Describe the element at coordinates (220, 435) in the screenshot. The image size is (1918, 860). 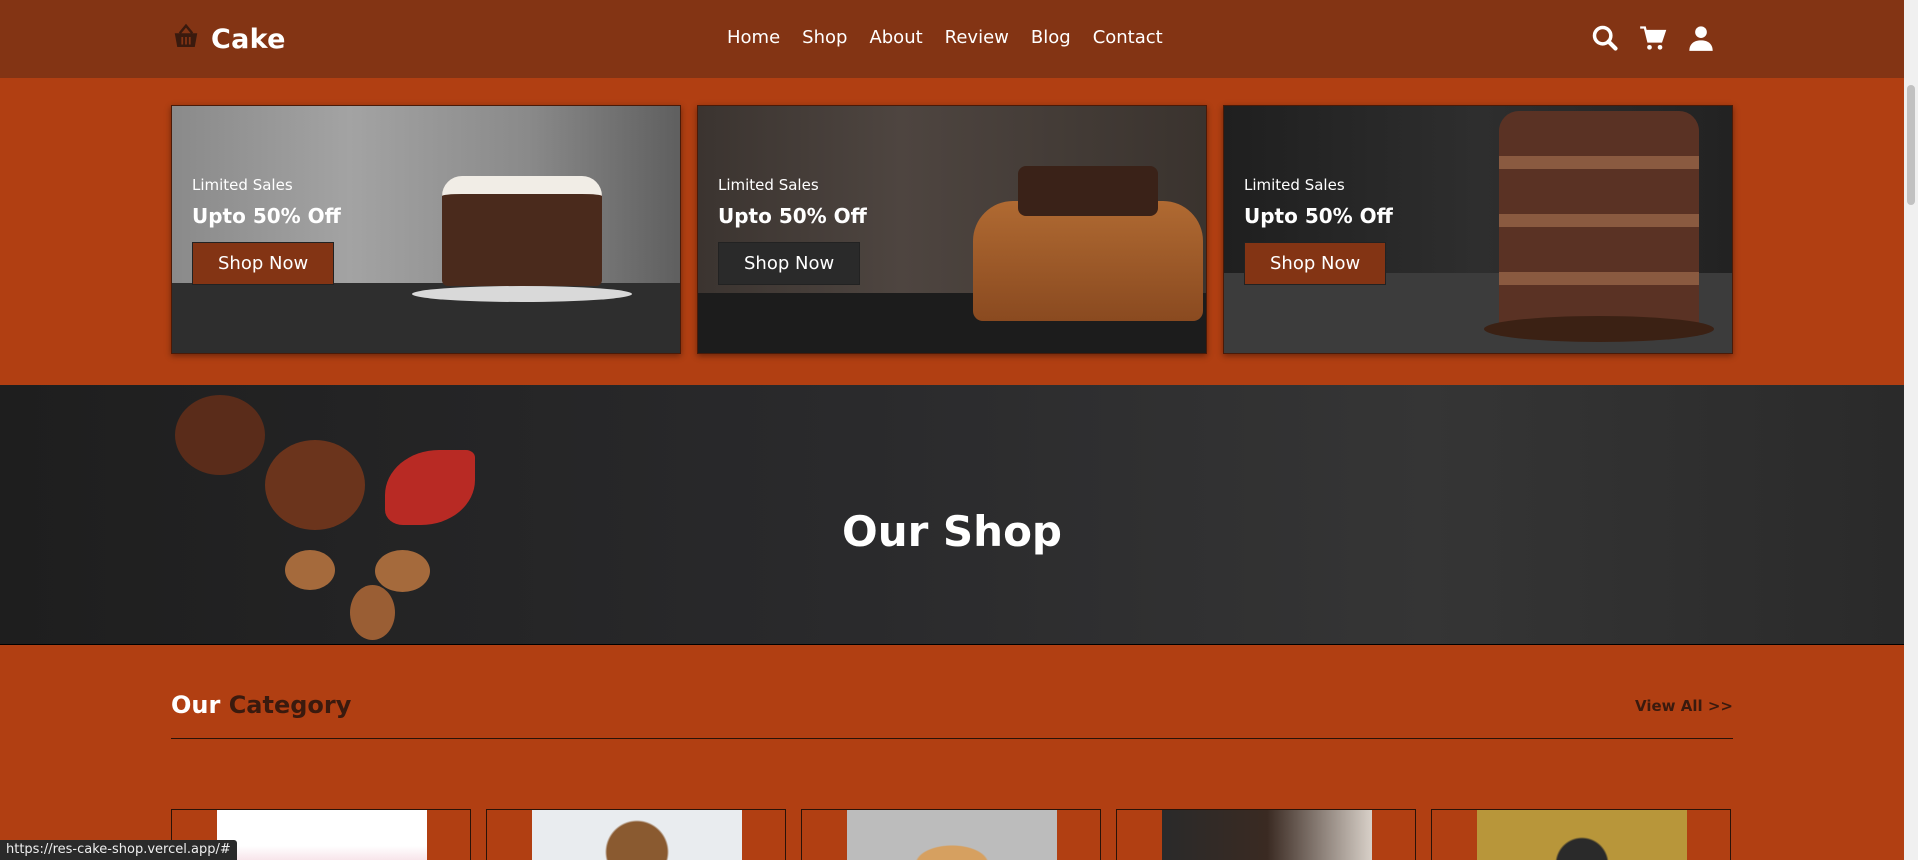
I see `chestnut-image` at that location.